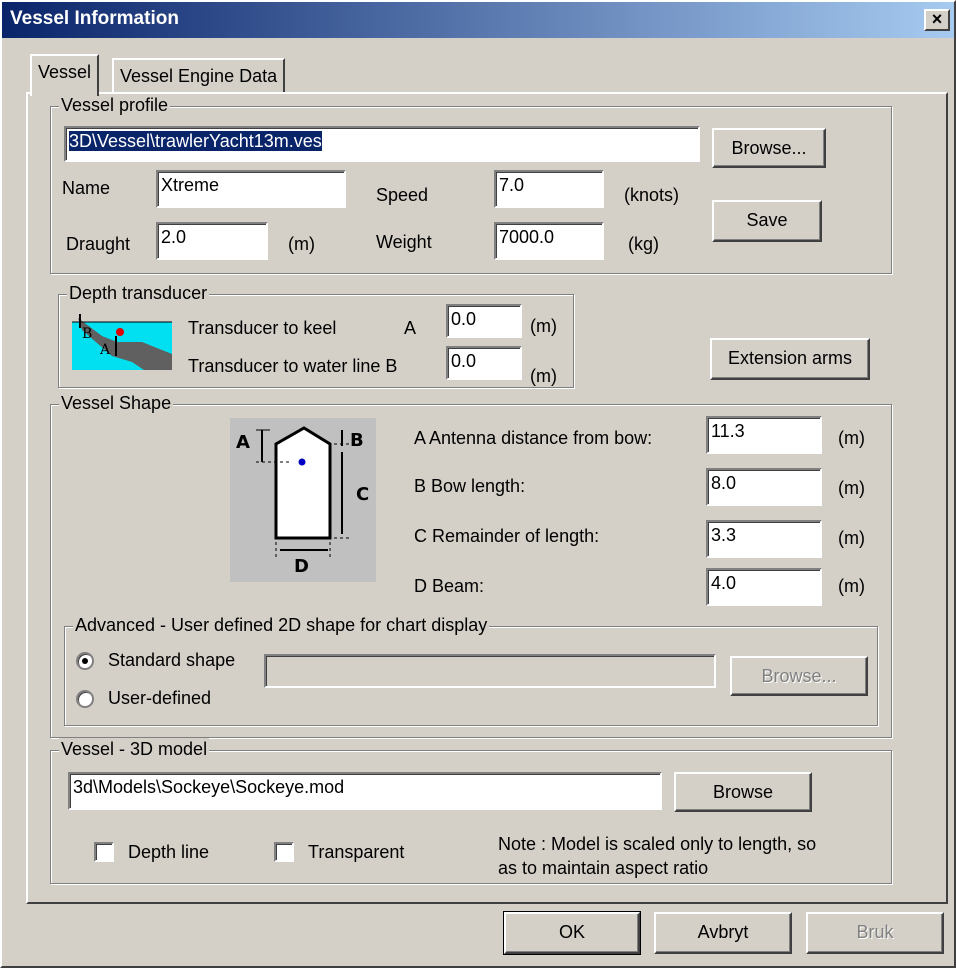 This screenshot has height=968, width=956. What do you see at coordinates (172, 660) in the screenshot?
I see `standard-shape-label: Standard shape` at bounding box center [172, 660].